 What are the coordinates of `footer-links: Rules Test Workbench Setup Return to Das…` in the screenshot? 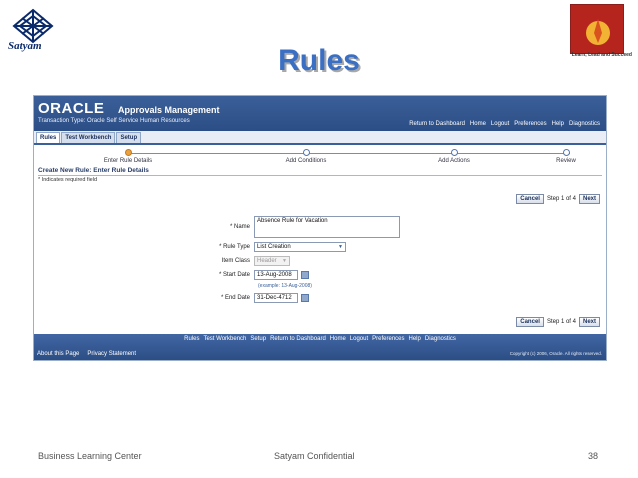 It's located at (320, 339).